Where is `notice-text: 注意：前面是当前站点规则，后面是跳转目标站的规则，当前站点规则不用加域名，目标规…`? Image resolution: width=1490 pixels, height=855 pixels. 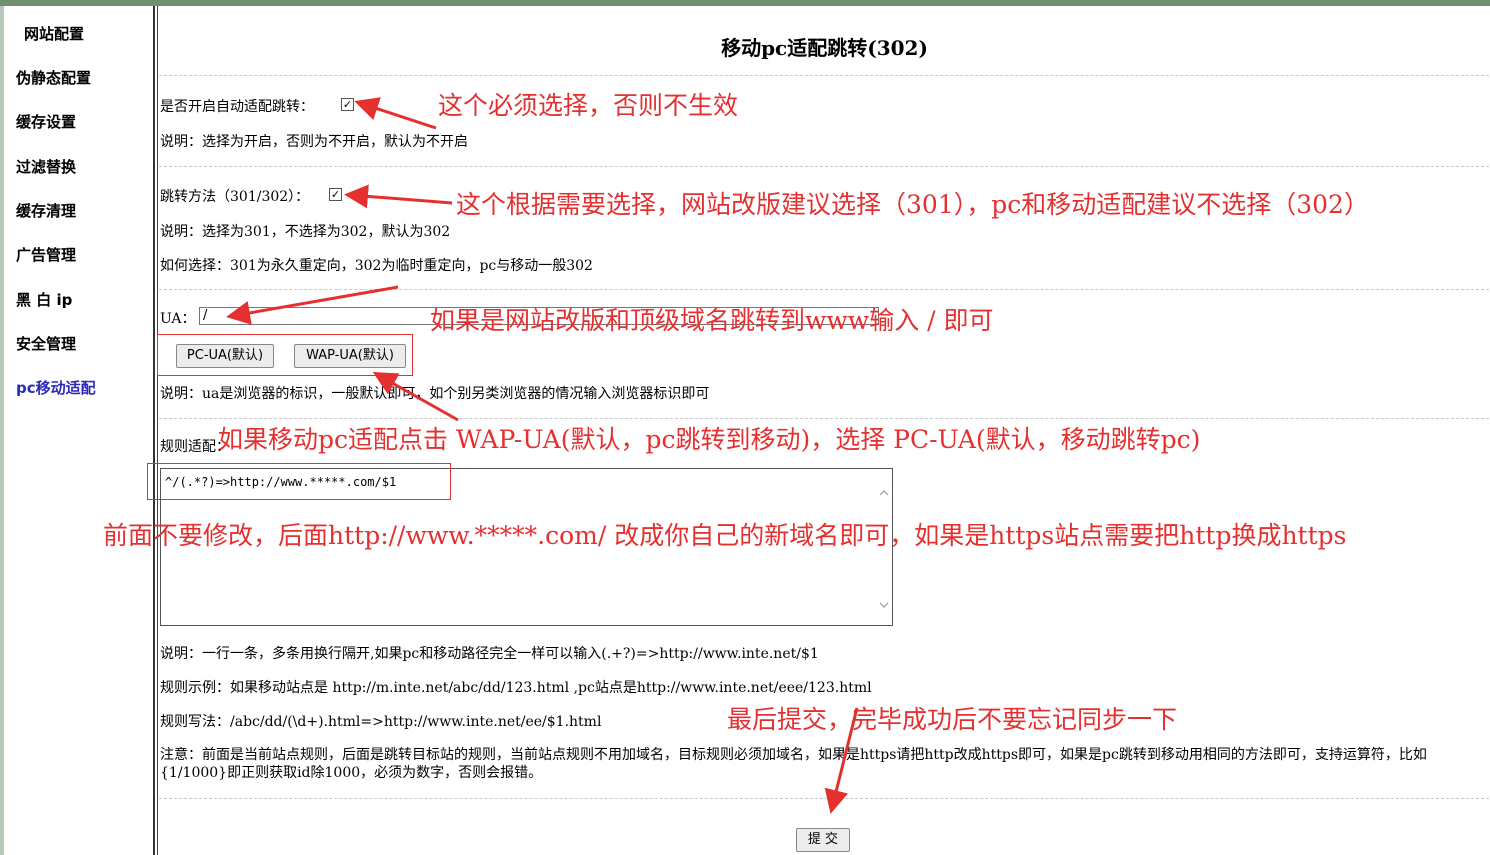
notice-text: 注意：前面是当前站点规则，后面是跳转目标站的规则，当前站点规则不用加域名，目标规… is located at coordinates (793, 764).